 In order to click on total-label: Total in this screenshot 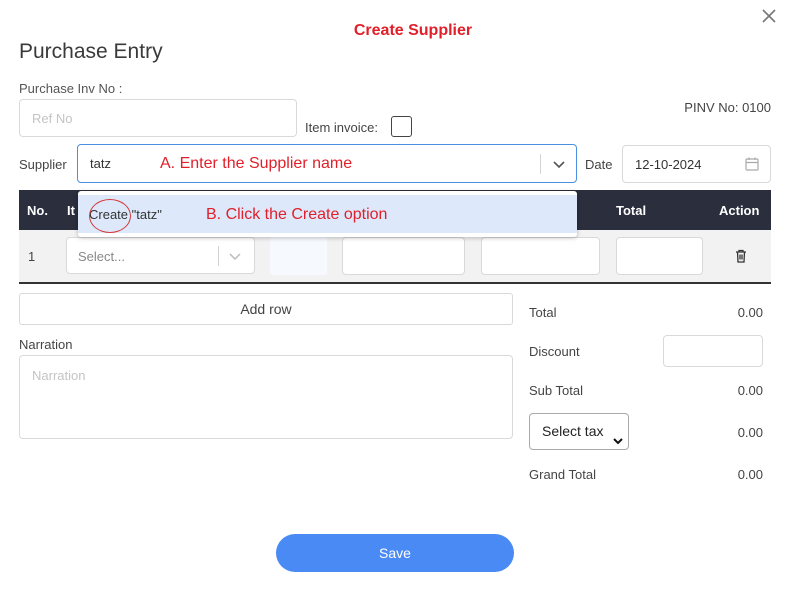, I will do `click(543, 312)`.